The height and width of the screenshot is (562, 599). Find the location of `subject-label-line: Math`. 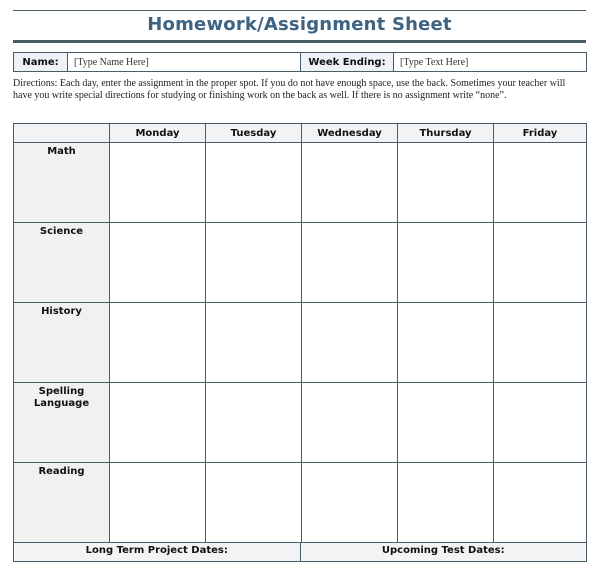

subject-label-line: Math is located at coordinates (61, 151).